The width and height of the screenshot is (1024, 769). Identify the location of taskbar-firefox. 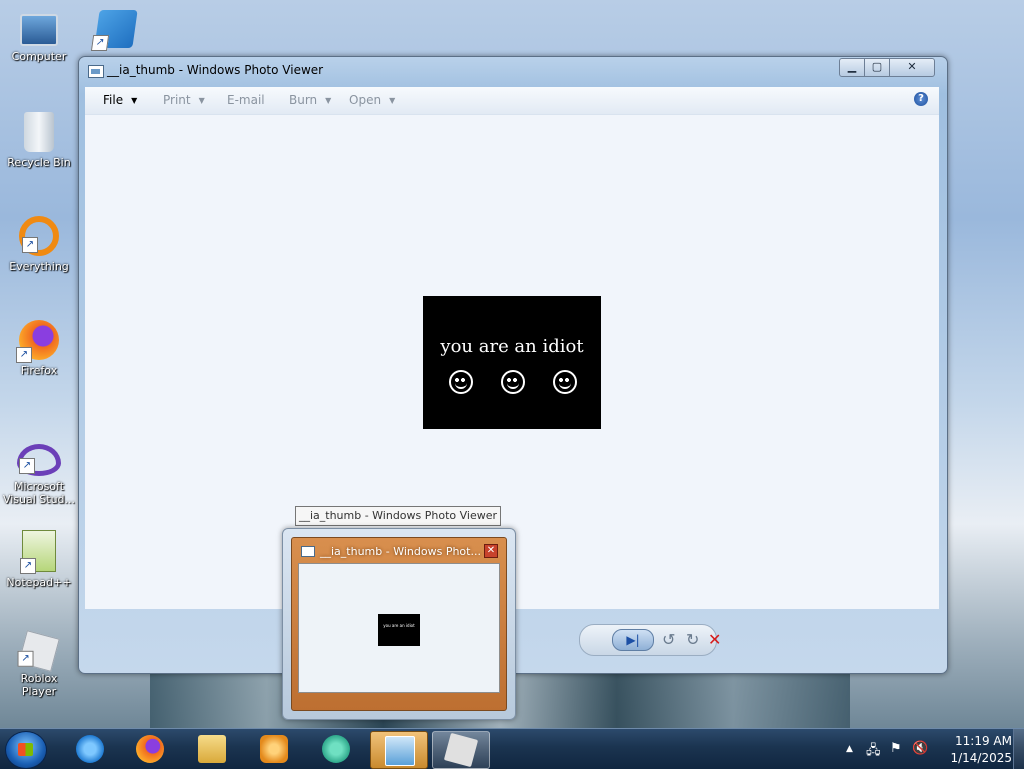
(150, 749).